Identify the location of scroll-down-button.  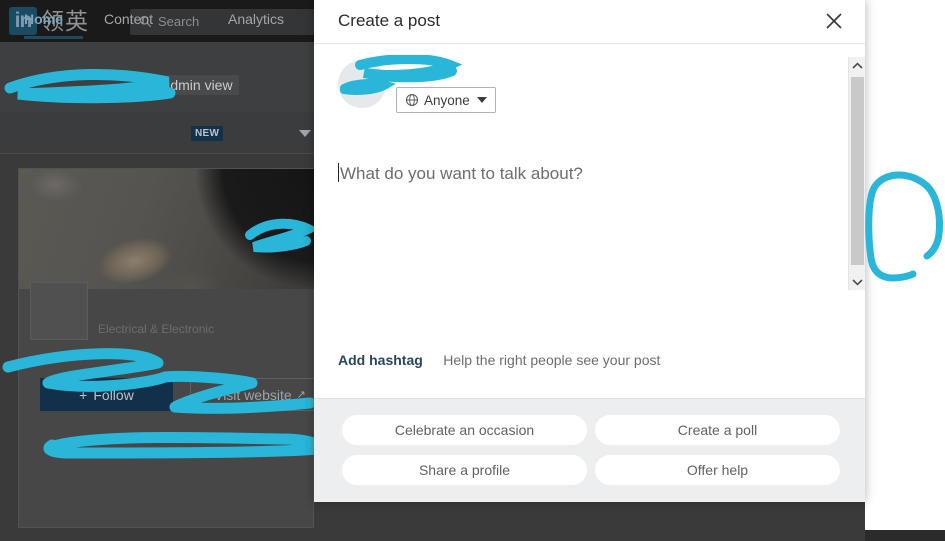
(857, 281).